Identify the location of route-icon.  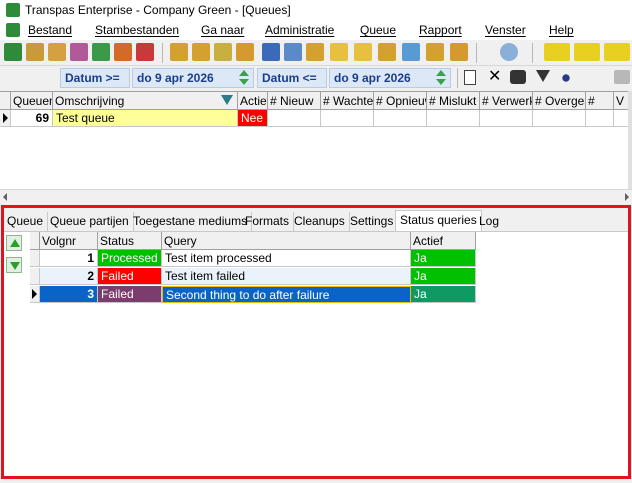
(293, 52).